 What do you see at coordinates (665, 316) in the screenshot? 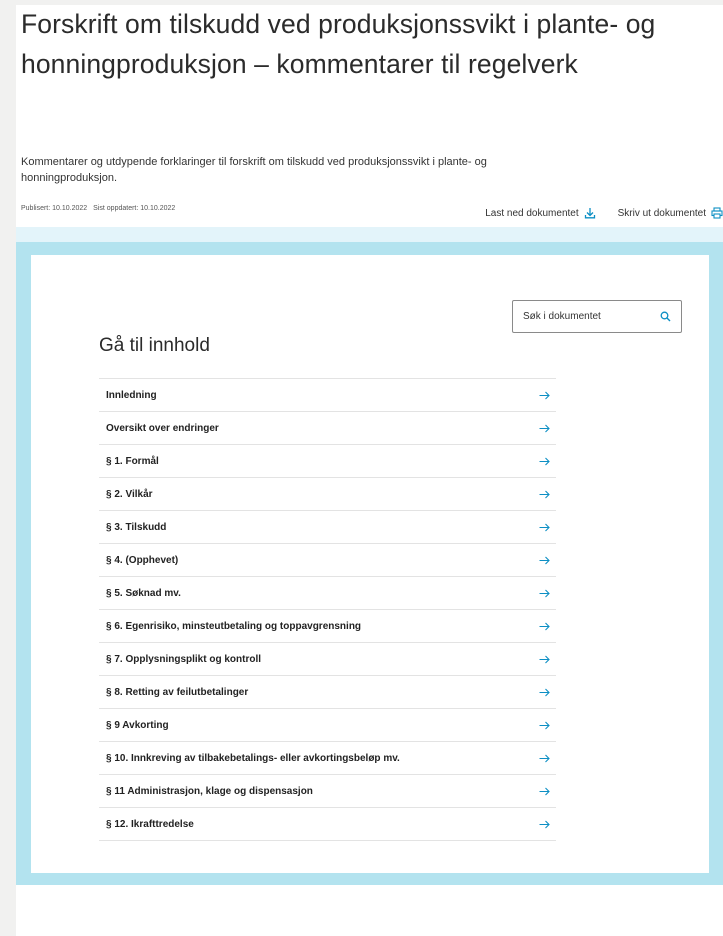
I see `search-icon` at bounding box center [665, 316].